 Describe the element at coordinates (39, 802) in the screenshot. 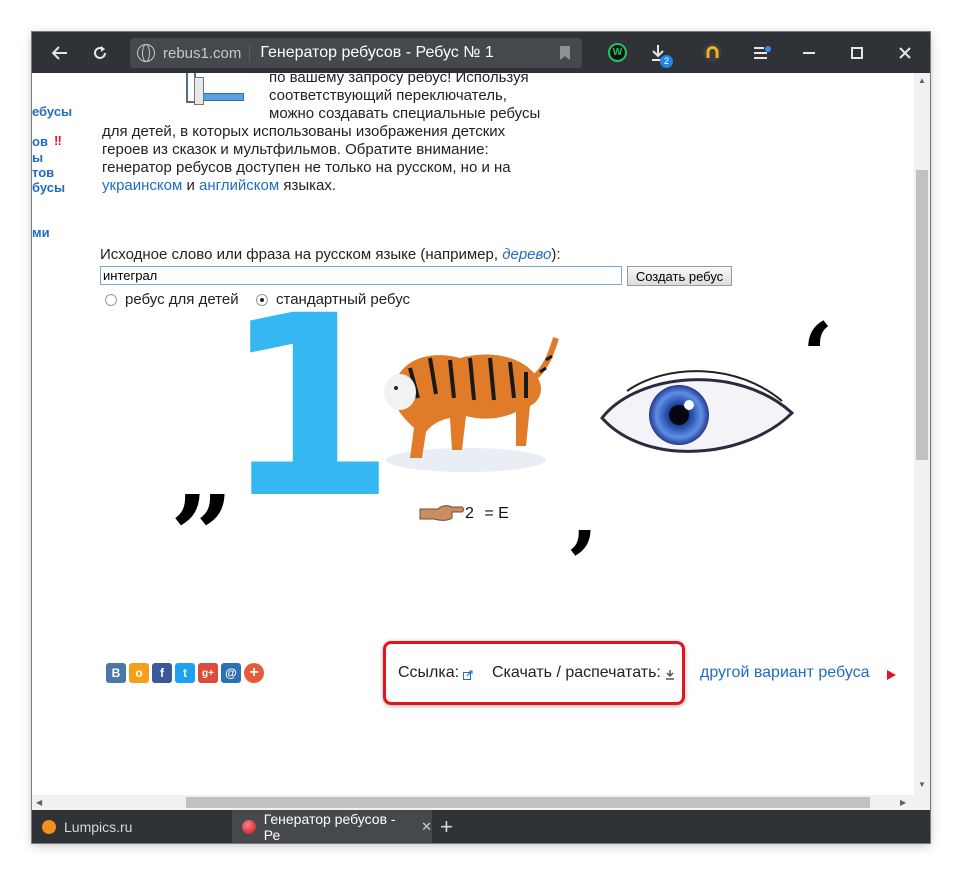

I see `scroll-left-icon: ◀` at that location.